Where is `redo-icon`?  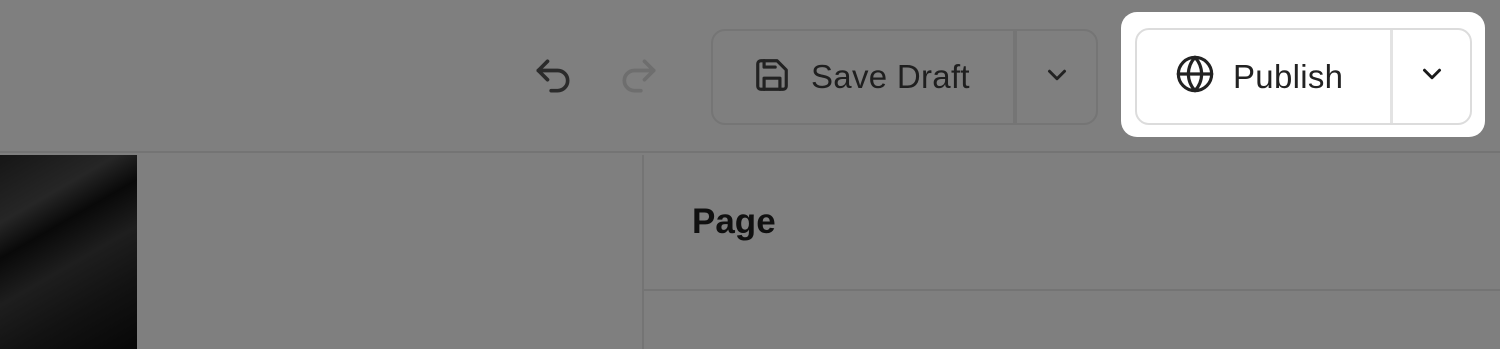
redo-icon is located at coordinates (639, 76).